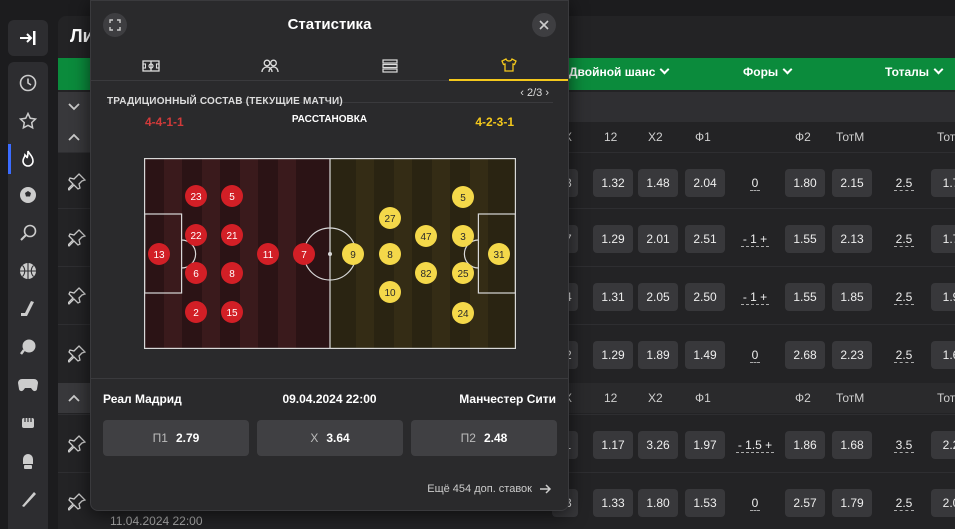 This screenshot has width=955, height=529. I want to click on handicap-dropdown: Форы, so click(767, 72).